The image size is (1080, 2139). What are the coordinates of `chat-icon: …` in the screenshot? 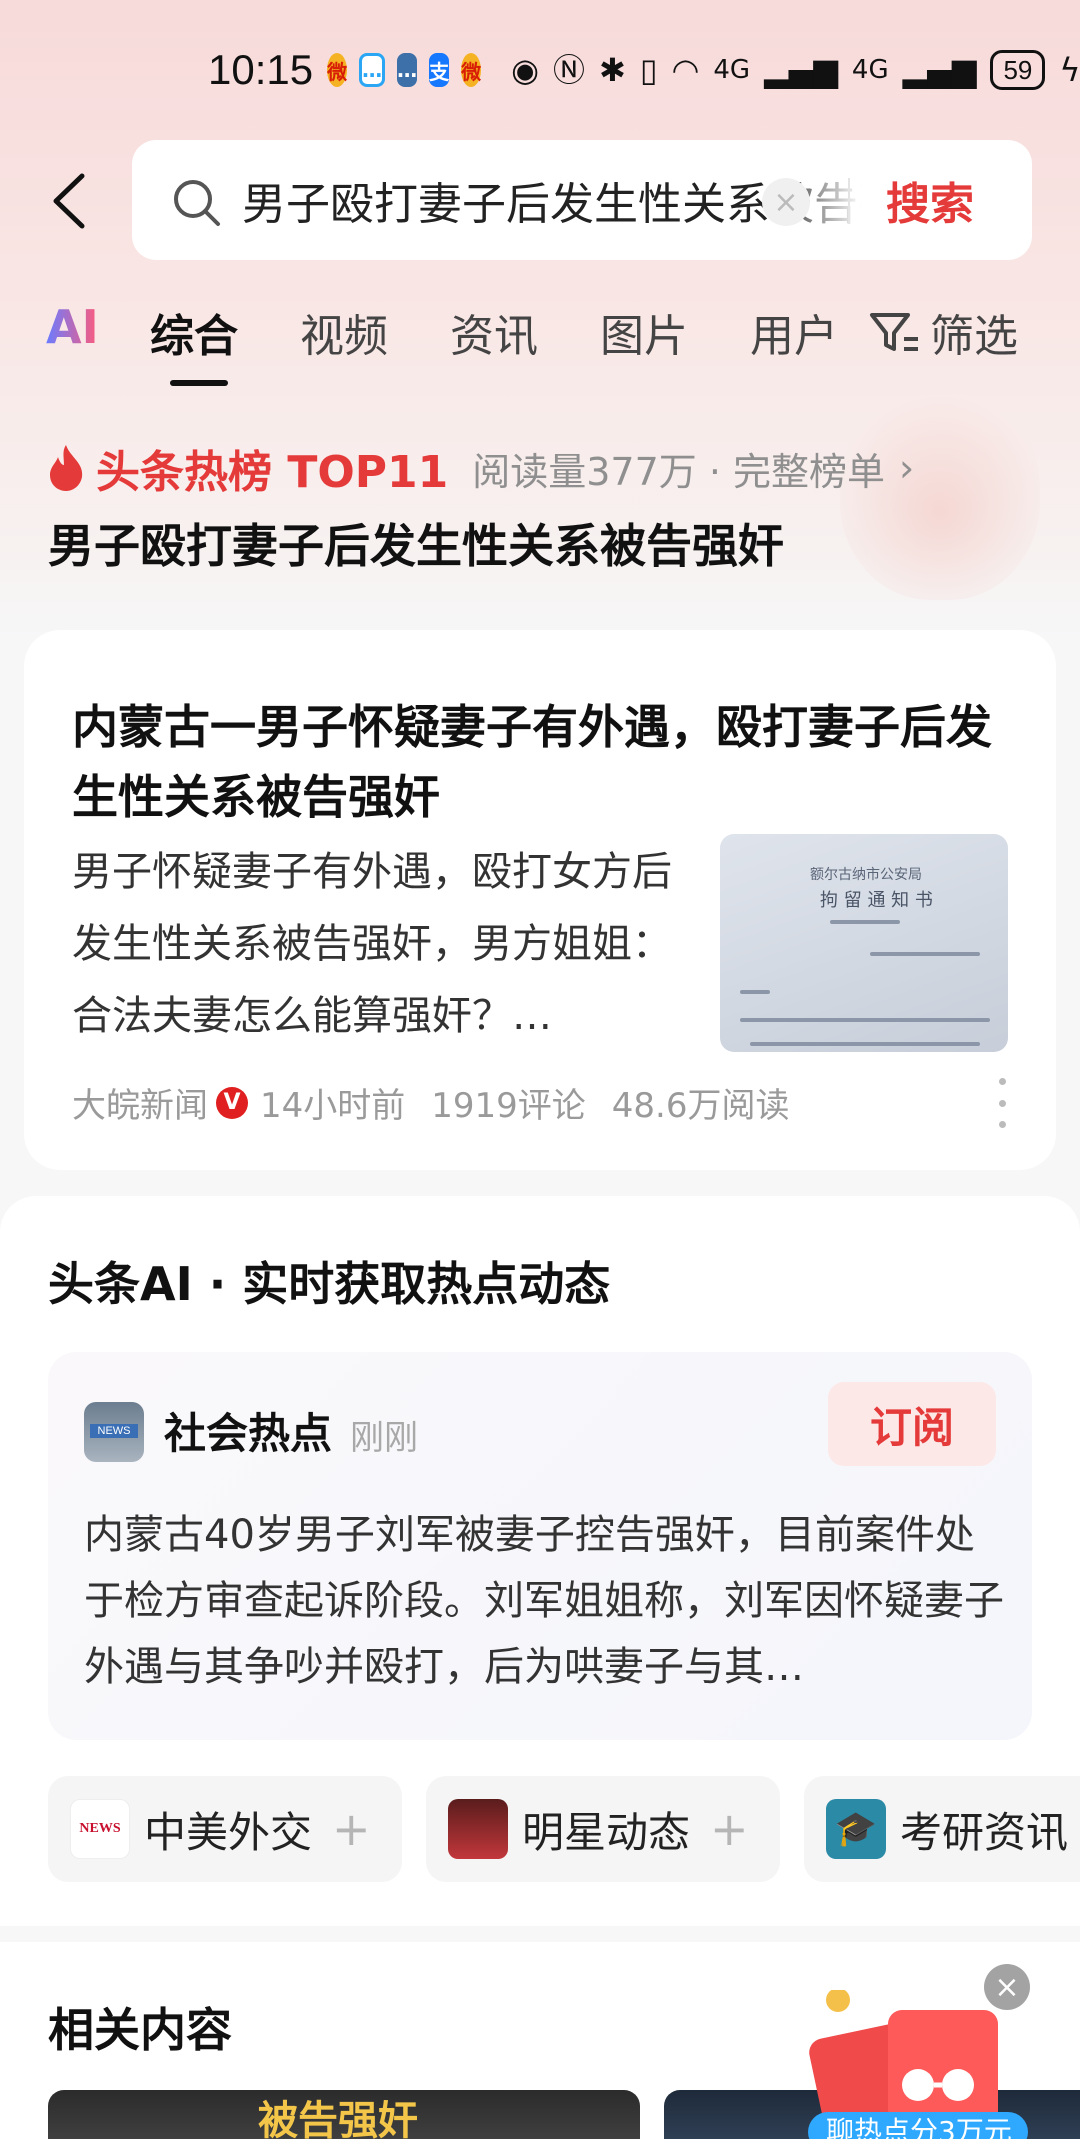 It's located at (372, 70).